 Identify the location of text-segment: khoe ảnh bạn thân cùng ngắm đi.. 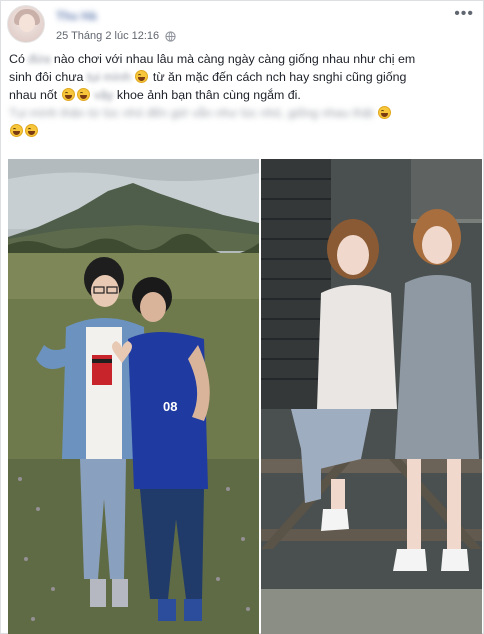
(208, 95).